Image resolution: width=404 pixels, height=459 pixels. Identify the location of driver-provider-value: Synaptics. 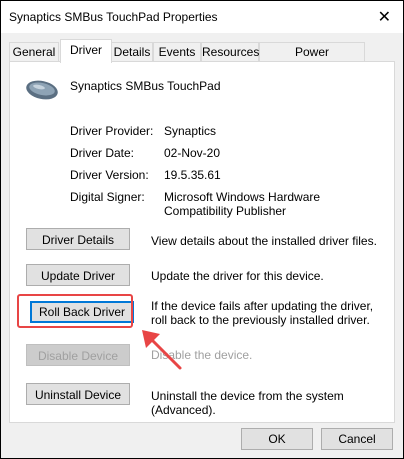
(190, 131).